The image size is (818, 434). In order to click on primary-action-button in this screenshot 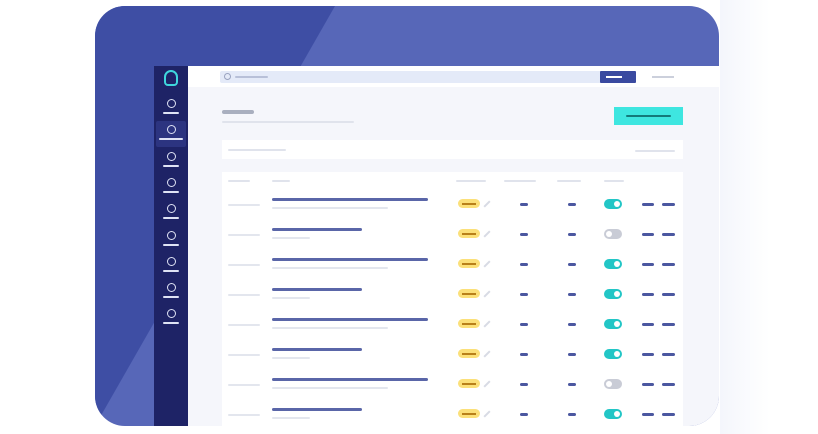, I will do `click(648, 116)`.